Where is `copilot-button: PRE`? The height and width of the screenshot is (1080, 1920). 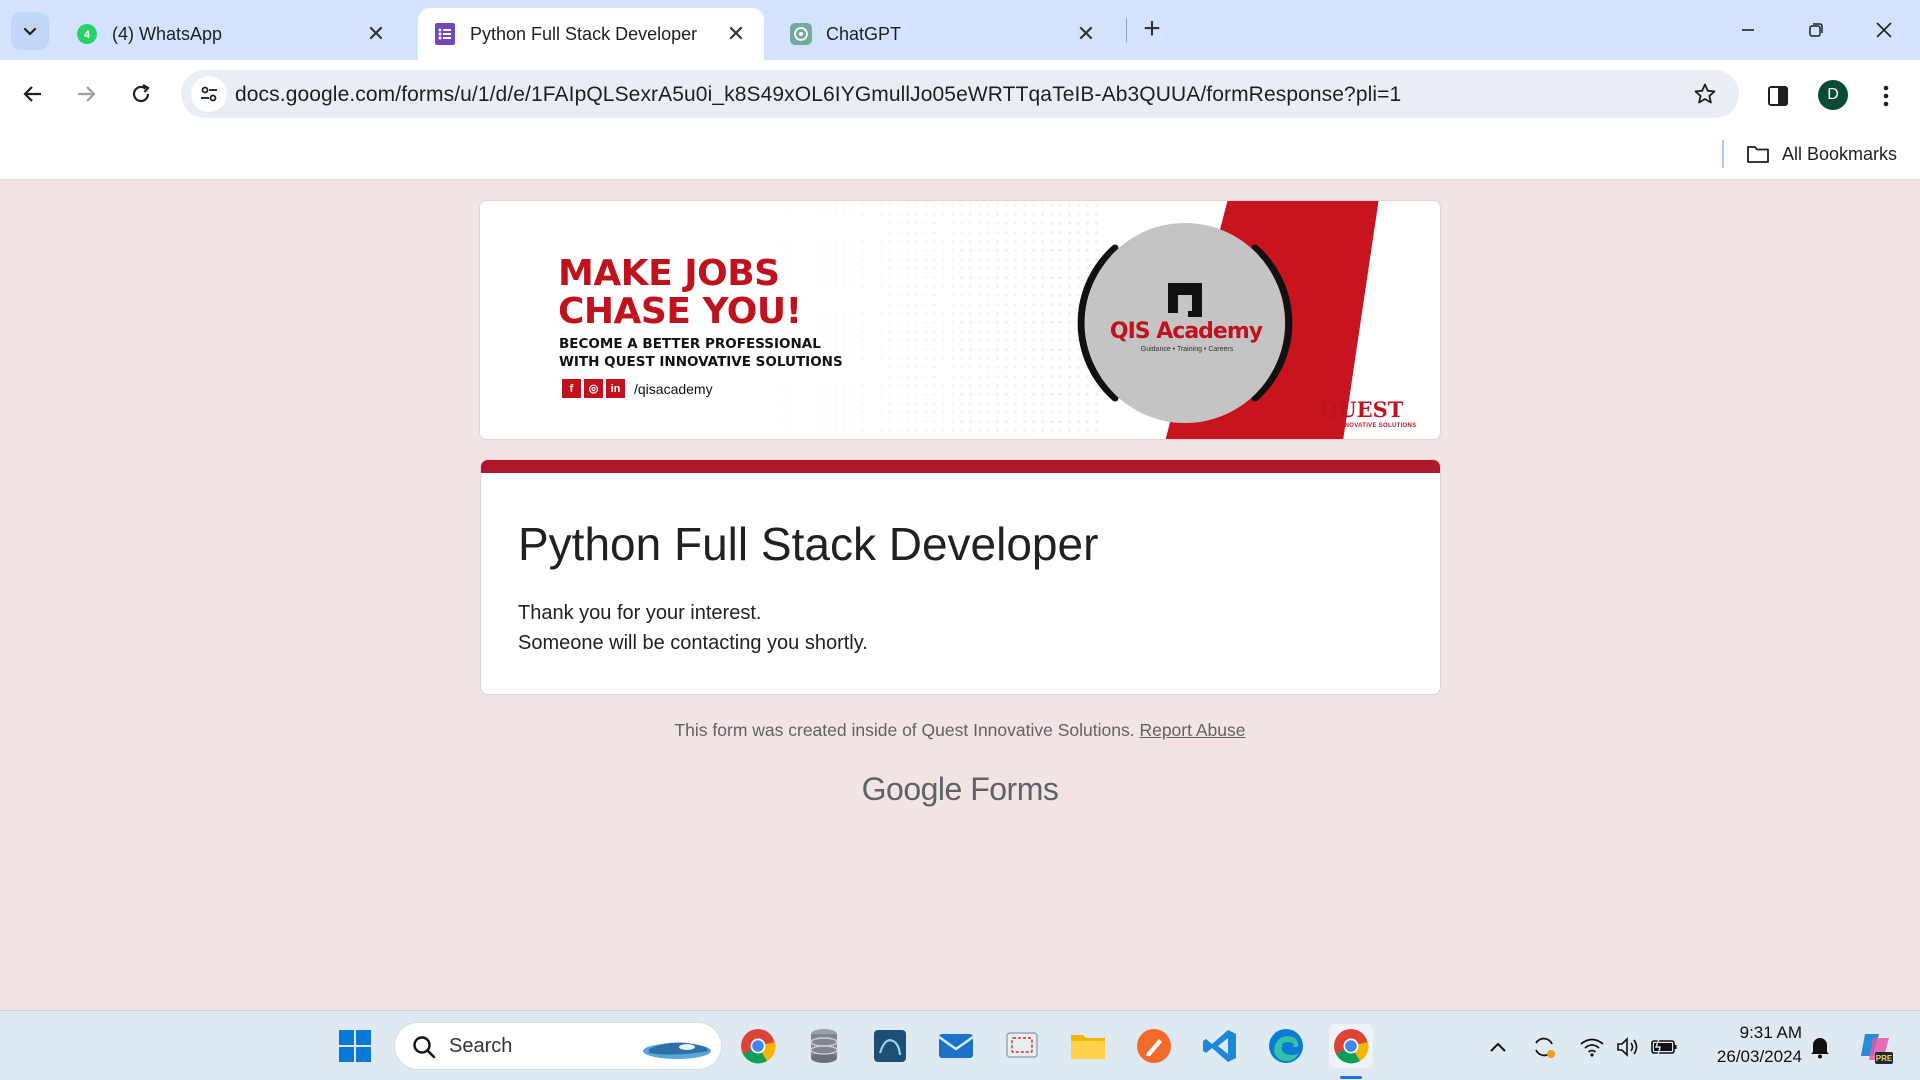 copilot-button: PRE is located at coordinates (1876, 1047).